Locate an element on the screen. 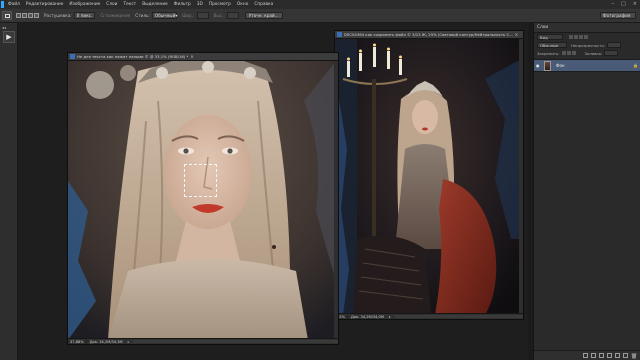 The image size is (640, 360). trash-icon is located at coordinates (634, 356).